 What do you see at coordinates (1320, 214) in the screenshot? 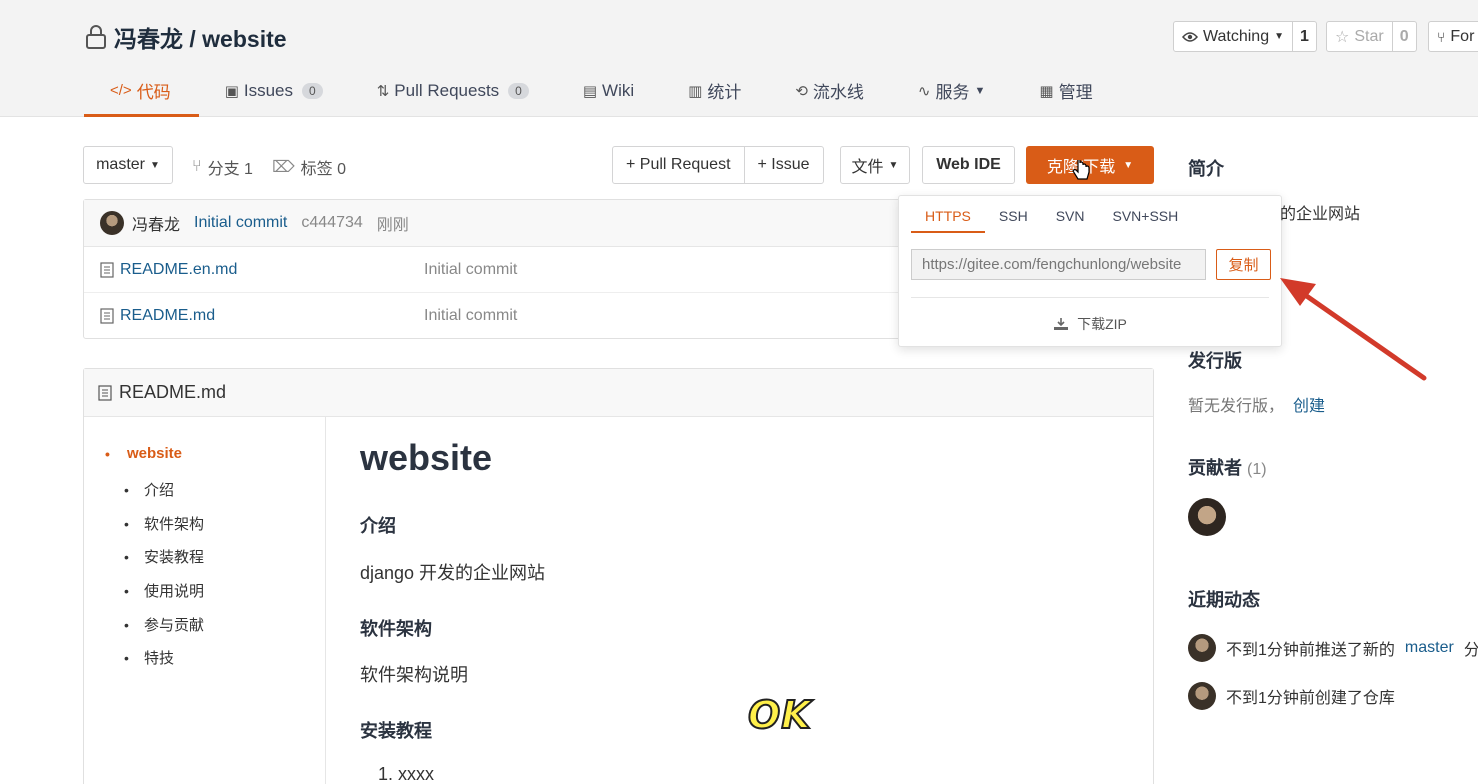
I see `intro-text: 的企业网站` at bounding box center [1320, 214].